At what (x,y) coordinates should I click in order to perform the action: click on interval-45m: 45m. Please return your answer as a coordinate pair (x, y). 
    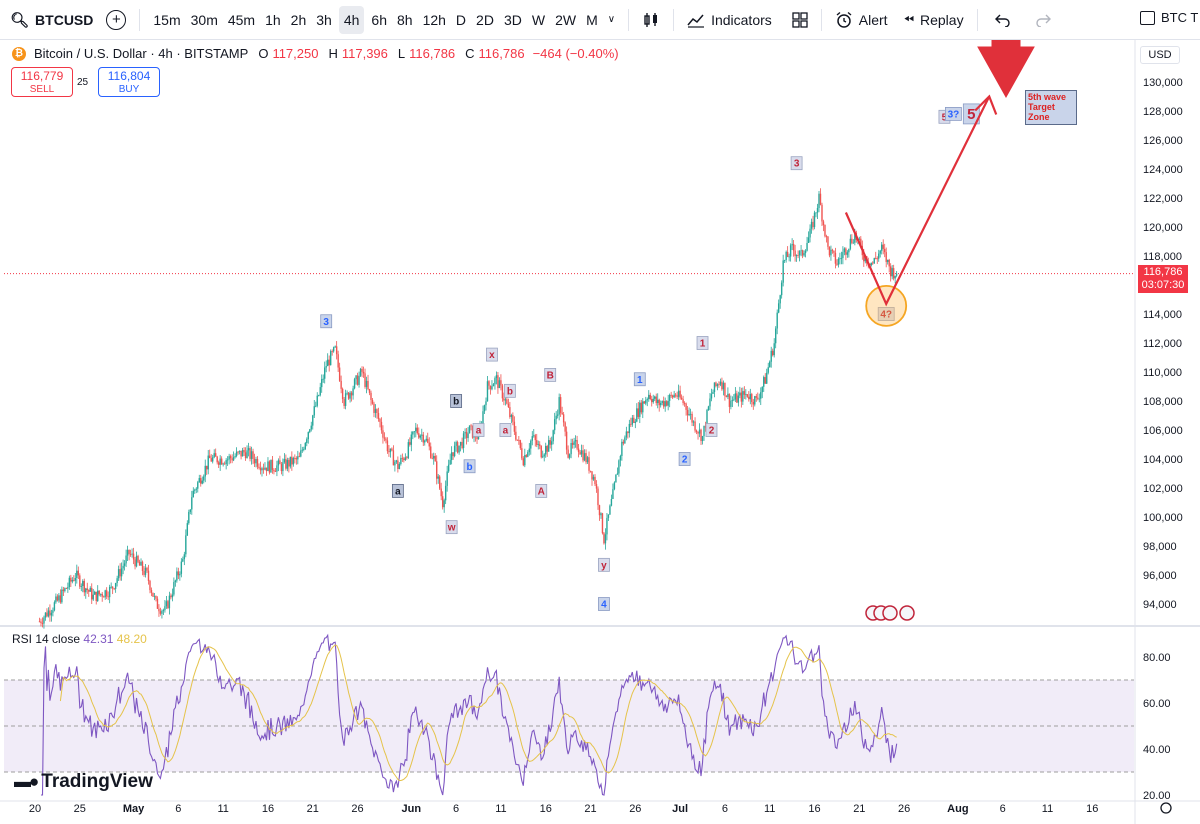
    Looking at the image, I should click on (241, 20).